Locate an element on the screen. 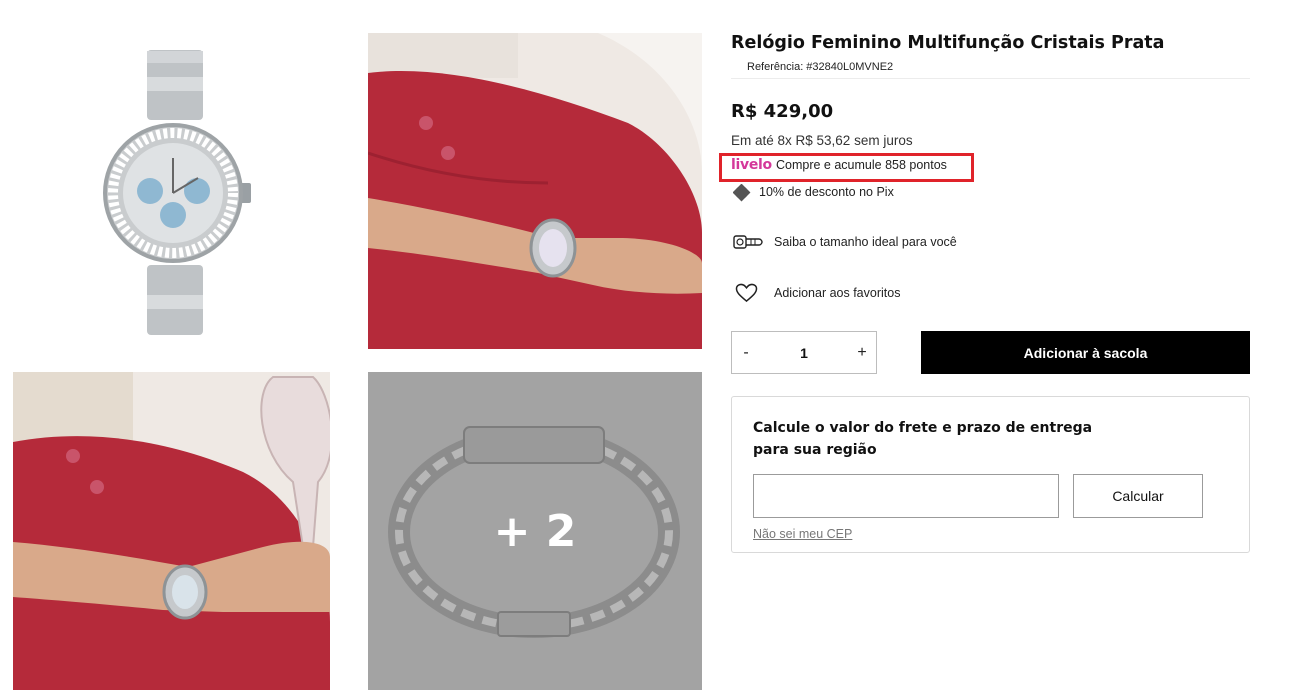  size-guide-link: Saiba o tamanho ideal para você is located at coordinates (845, 242).